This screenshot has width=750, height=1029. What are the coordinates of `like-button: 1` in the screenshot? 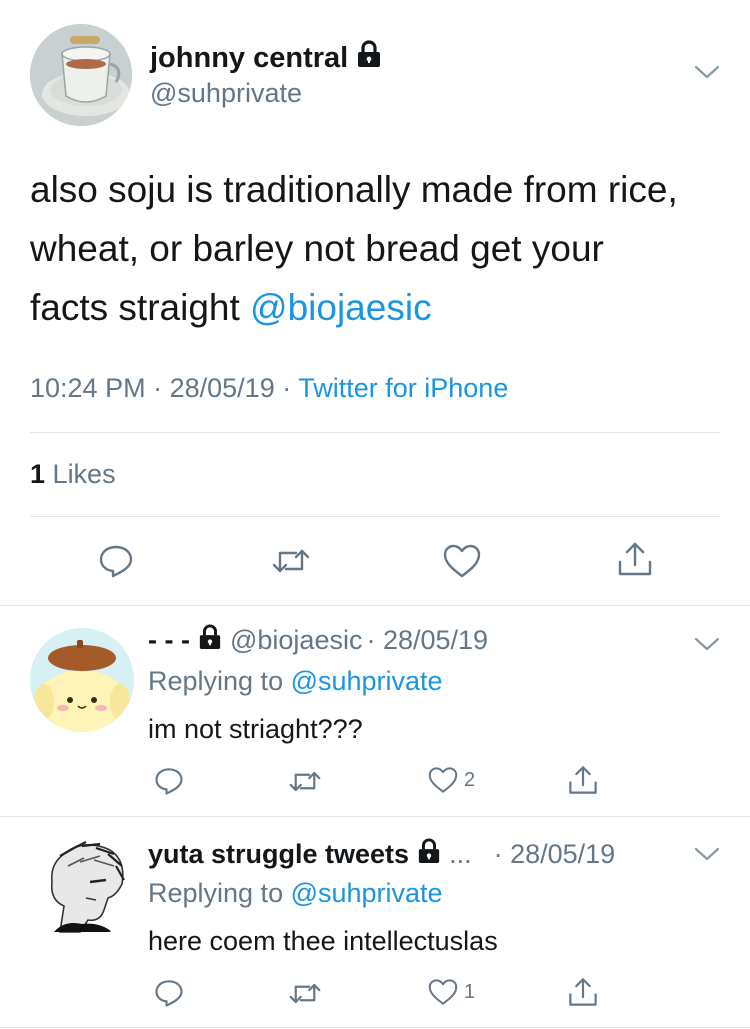 It's located at (451, 992).